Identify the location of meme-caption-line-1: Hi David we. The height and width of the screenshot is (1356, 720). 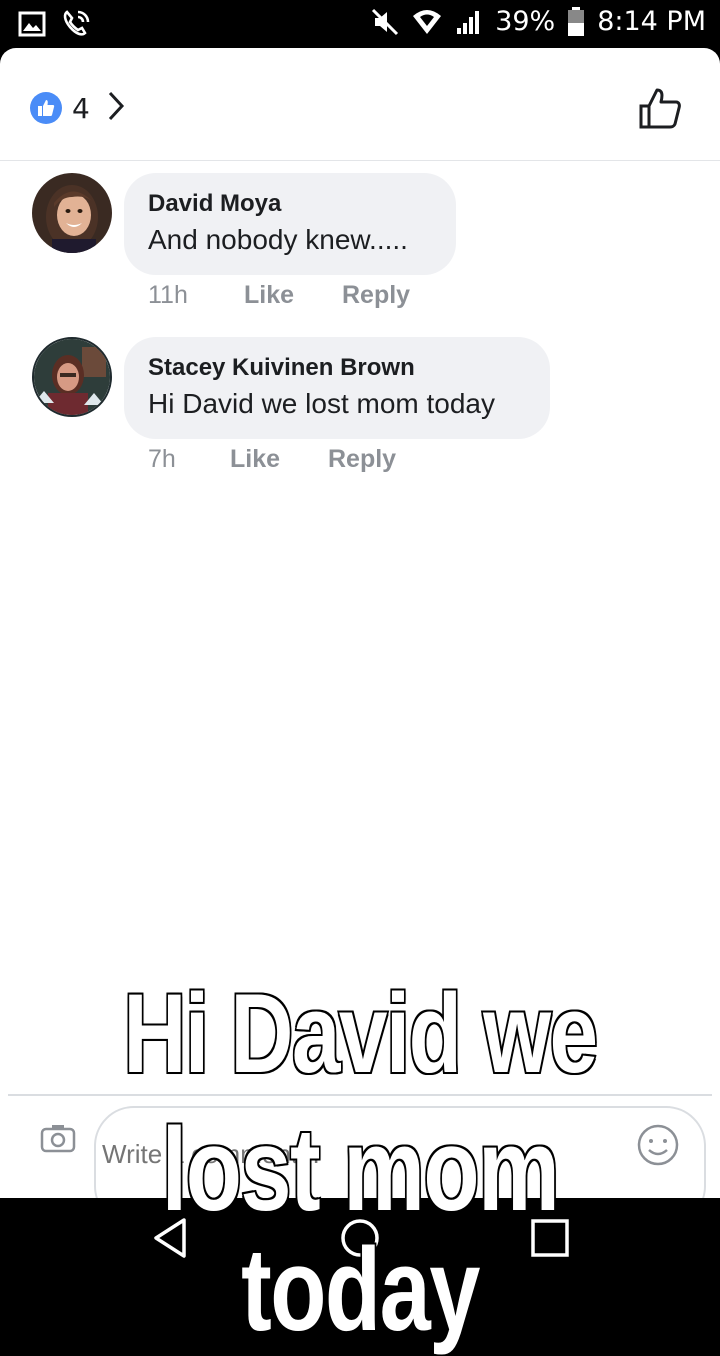
(361, 1033).